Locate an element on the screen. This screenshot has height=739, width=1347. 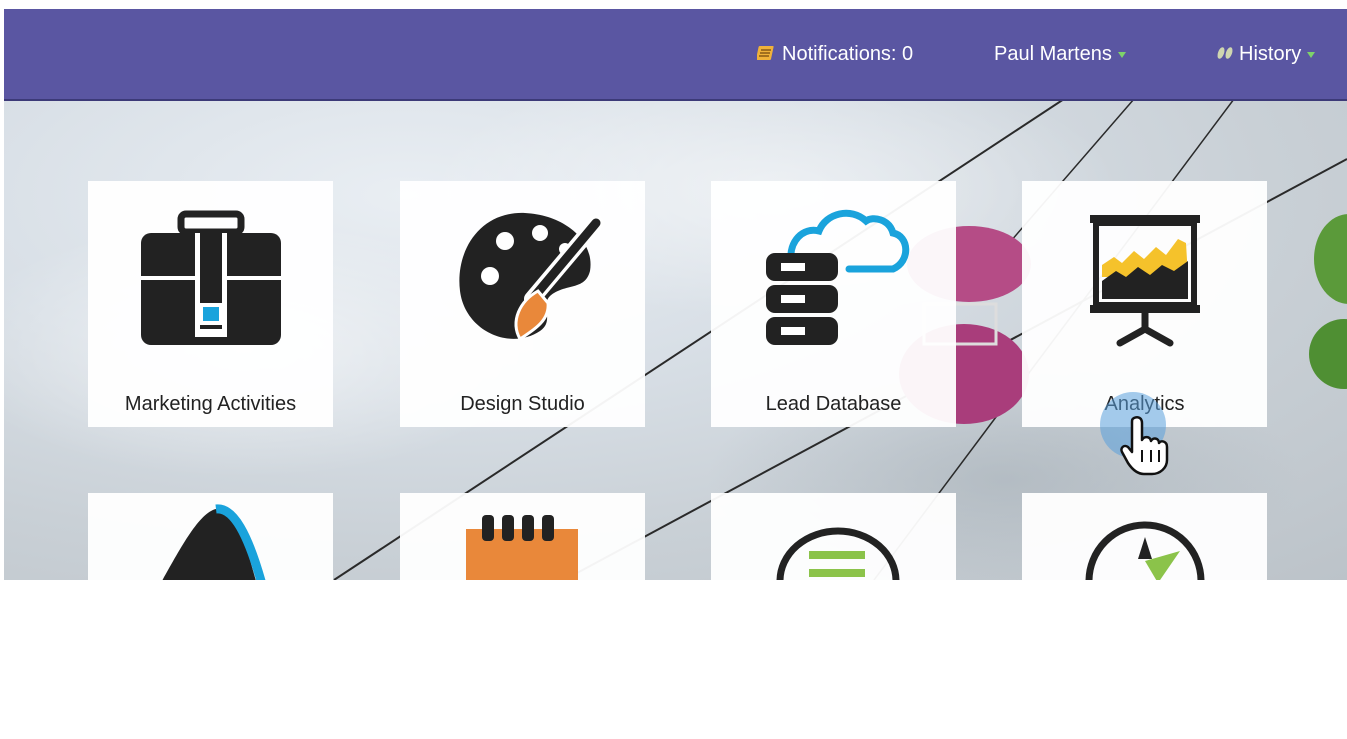
tile-lead-database: Lead Database is located at coordinates (833, 304).